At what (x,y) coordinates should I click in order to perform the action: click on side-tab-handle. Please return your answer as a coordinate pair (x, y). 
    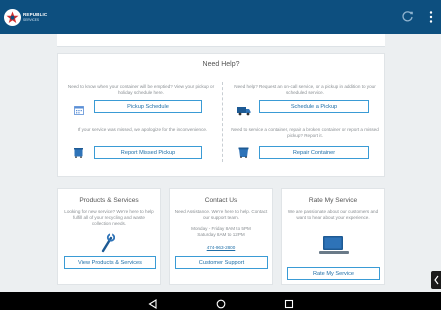
    Looking at the image, I should click on (436, 280).